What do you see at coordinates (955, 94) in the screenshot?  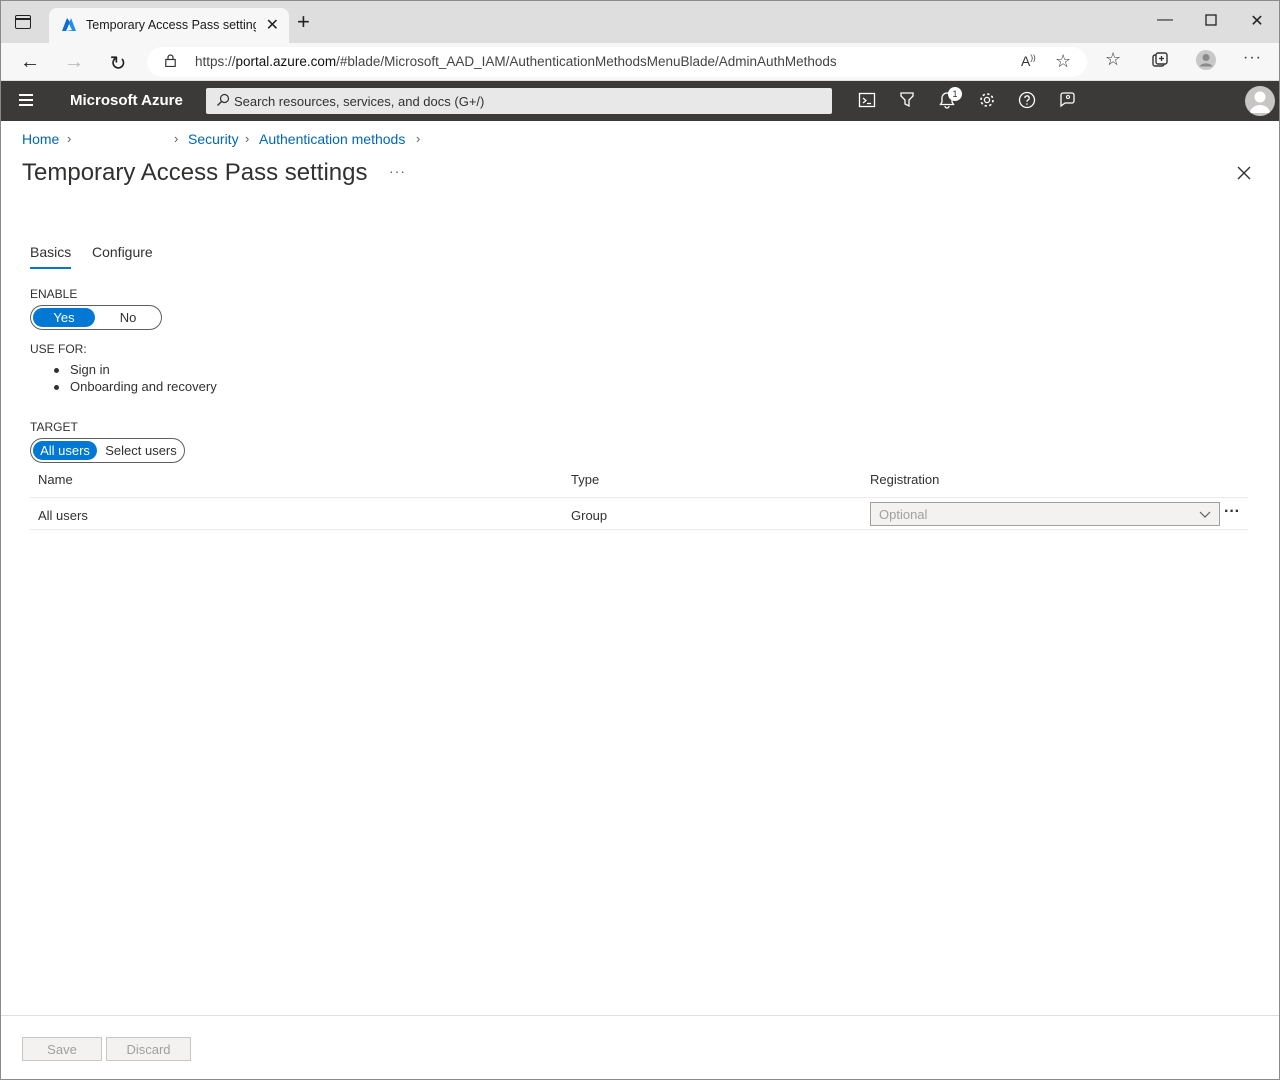 I see `notification-count-badge: 1` at bounding box center [955, 94].